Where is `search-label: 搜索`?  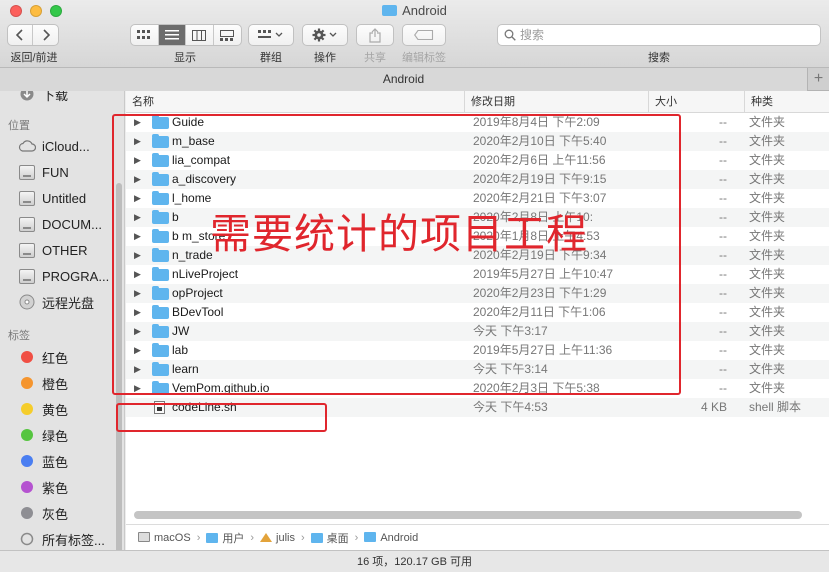 search-label: 搜索 is located at coordinates (659, 58).